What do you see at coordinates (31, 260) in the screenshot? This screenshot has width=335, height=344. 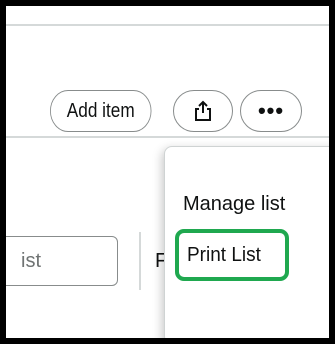 I see `search-placeholder: ist` at bounding box center [31, 260].